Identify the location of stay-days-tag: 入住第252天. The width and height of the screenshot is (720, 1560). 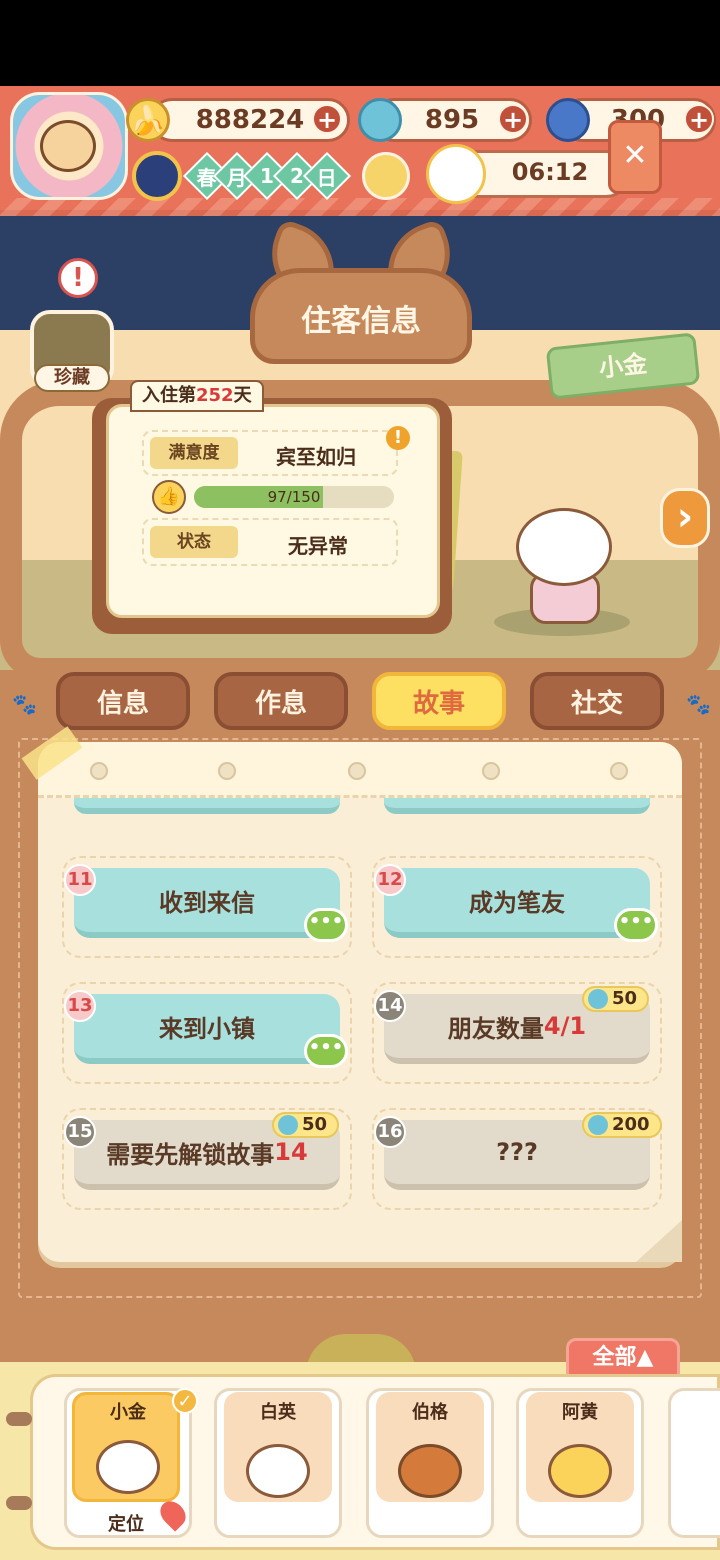
(197, 396).